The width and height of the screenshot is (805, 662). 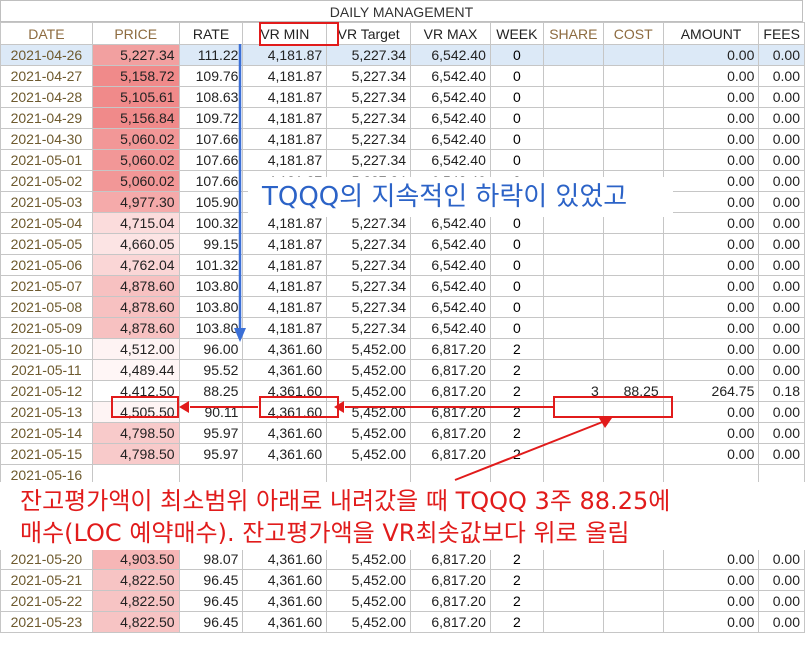 What do you see at coordinates (46, 580) in the screenshot?
I see `cell-date: 2021-05-21` at bounding box center [46, 580].